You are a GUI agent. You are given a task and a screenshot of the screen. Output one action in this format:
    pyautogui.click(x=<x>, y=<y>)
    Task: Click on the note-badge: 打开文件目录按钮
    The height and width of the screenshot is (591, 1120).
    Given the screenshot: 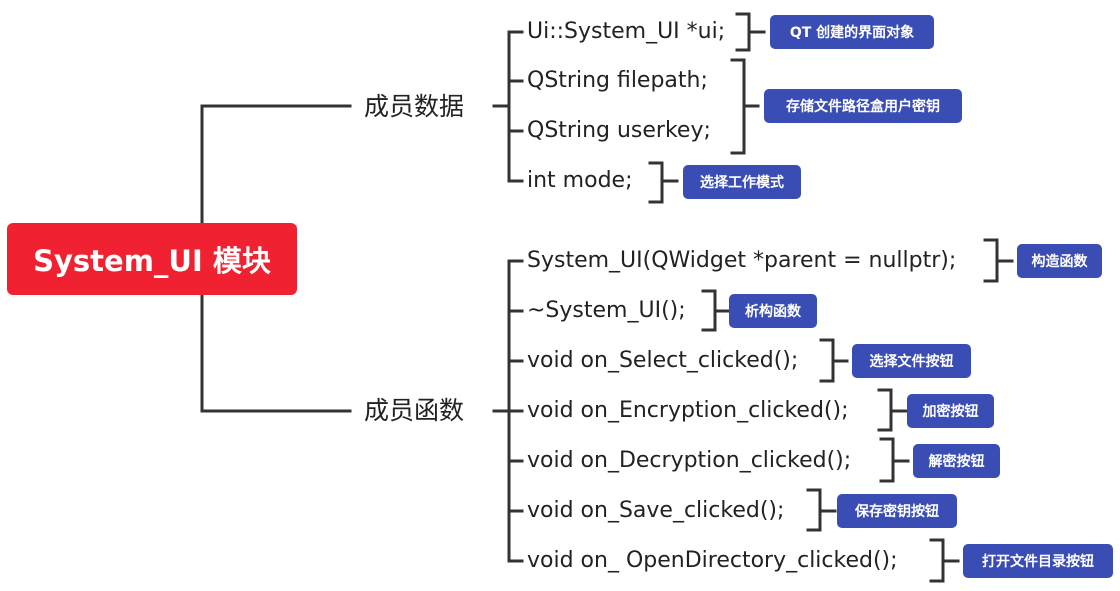 What is the action you would take?
    pyautogui.click(x=1038, y=561)
    